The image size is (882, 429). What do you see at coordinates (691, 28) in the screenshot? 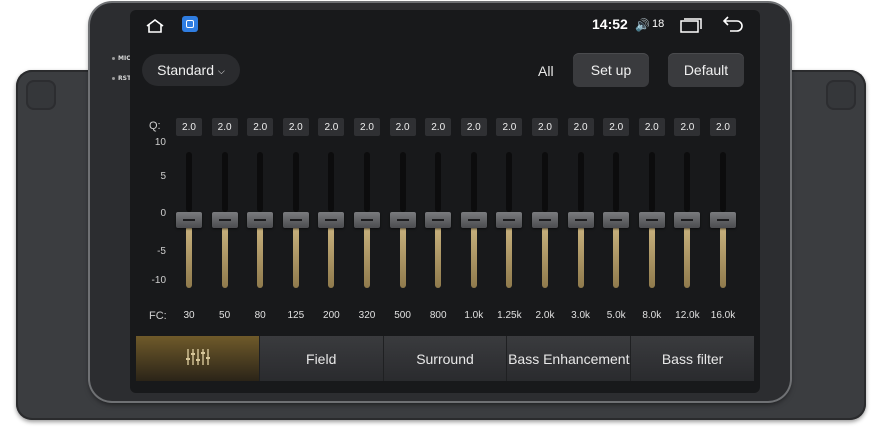
I see `recent-apps-icon` at bounding box center [691, 28].